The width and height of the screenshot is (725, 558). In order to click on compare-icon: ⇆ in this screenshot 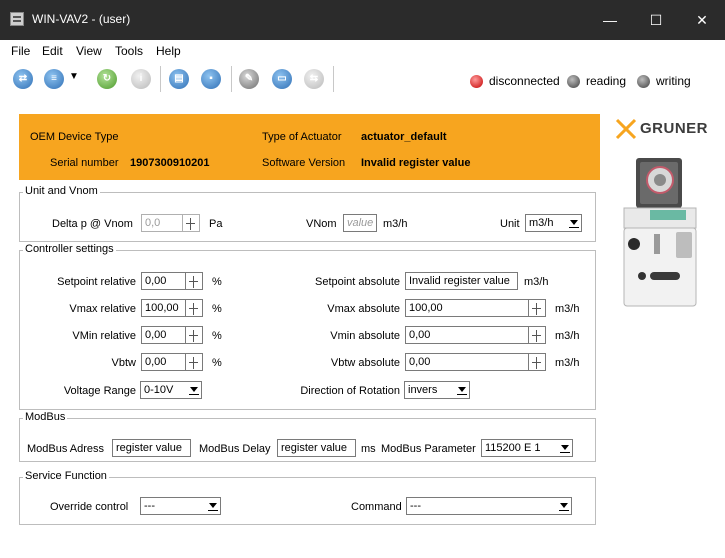, I will do `click(314, 79)`.